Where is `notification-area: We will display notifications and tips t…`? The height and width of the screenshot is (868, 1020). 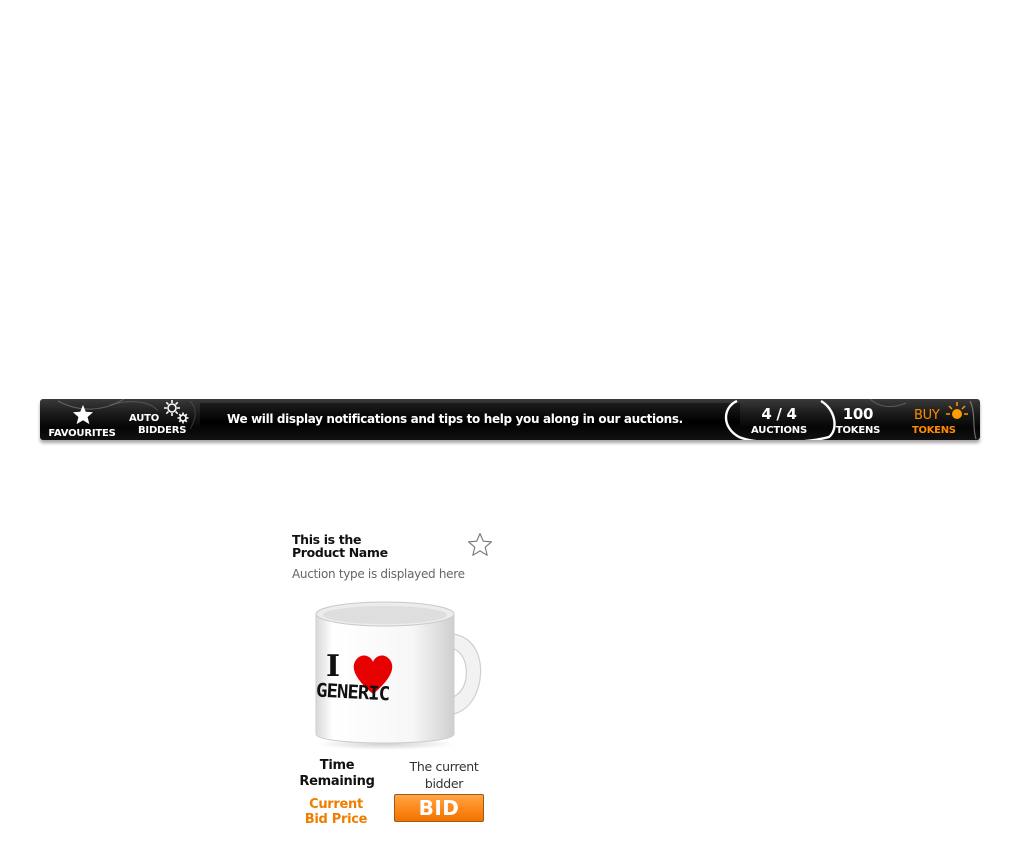
notification-area: We will display notifications and tips t… is located at coordinates (470, 419).